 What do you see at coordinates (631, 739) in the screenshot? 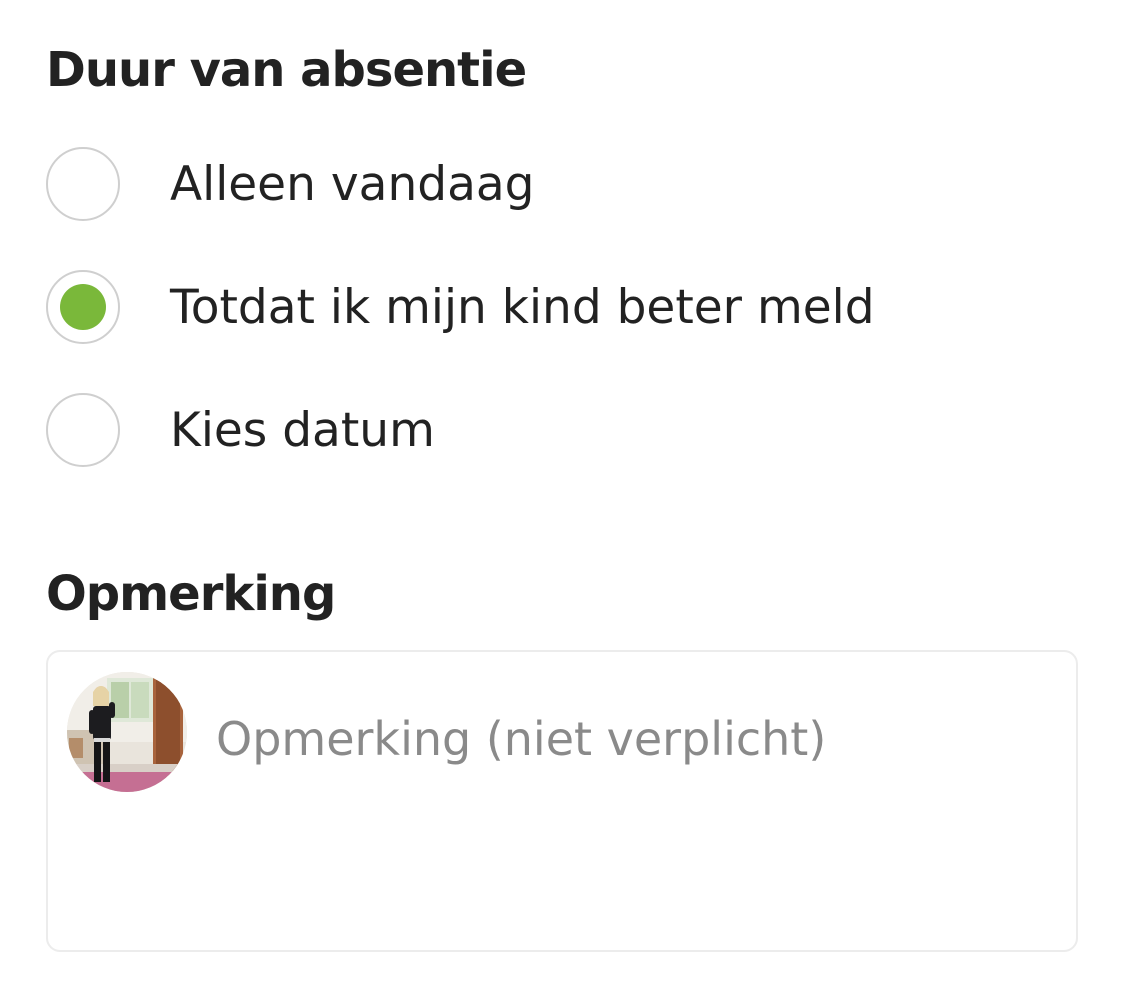
I see `remark-input` at bounding box center [631, 739].